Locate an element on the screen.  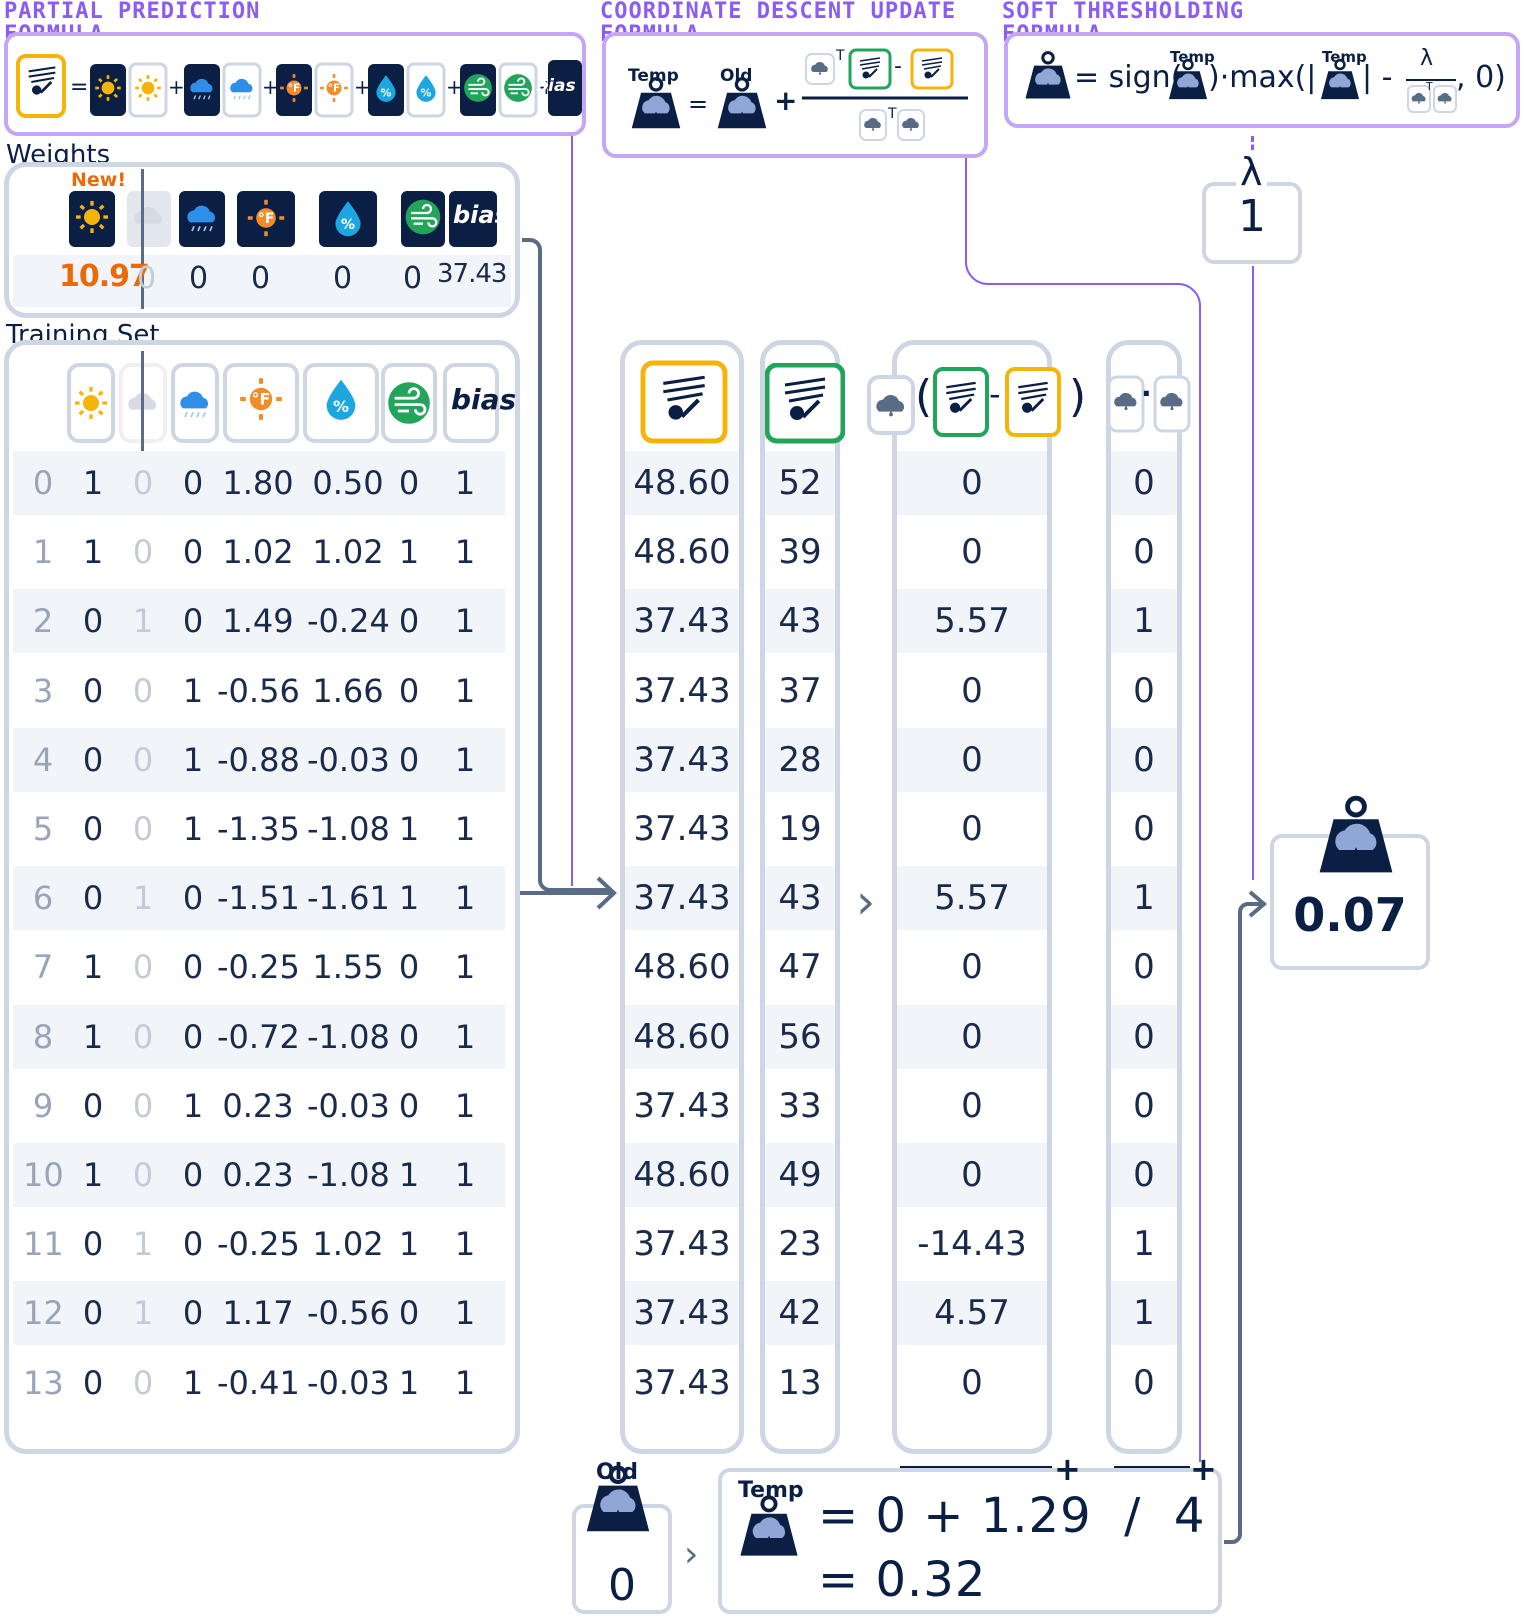
result-value: 0.07 is located at coordinates (1350, 915).